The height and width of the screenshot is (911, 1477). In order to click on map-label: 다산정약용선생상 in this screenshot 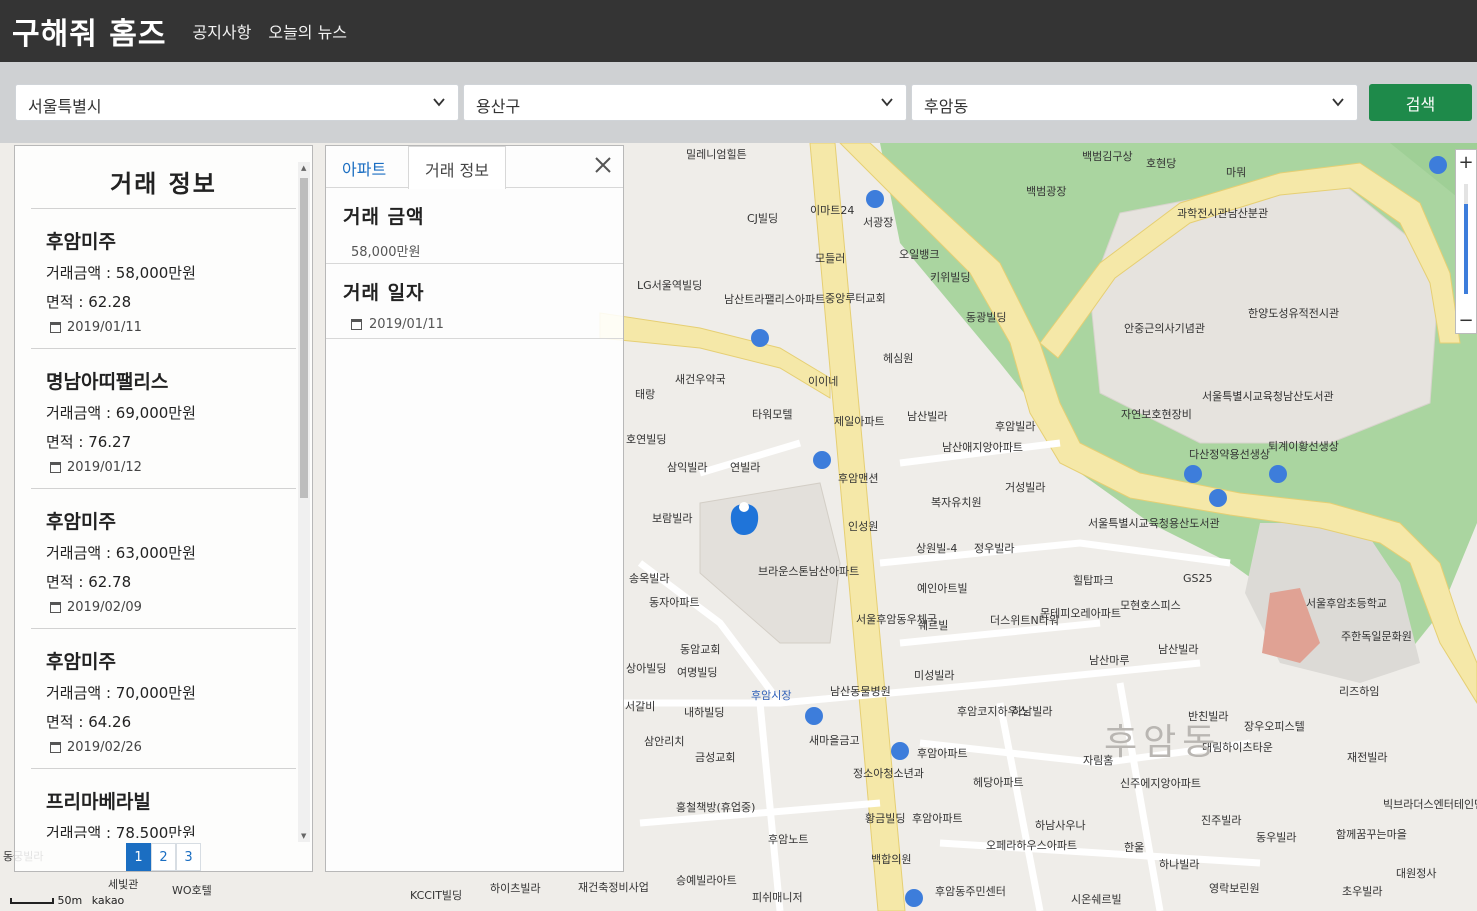, I will do `click(1229, 454)`.